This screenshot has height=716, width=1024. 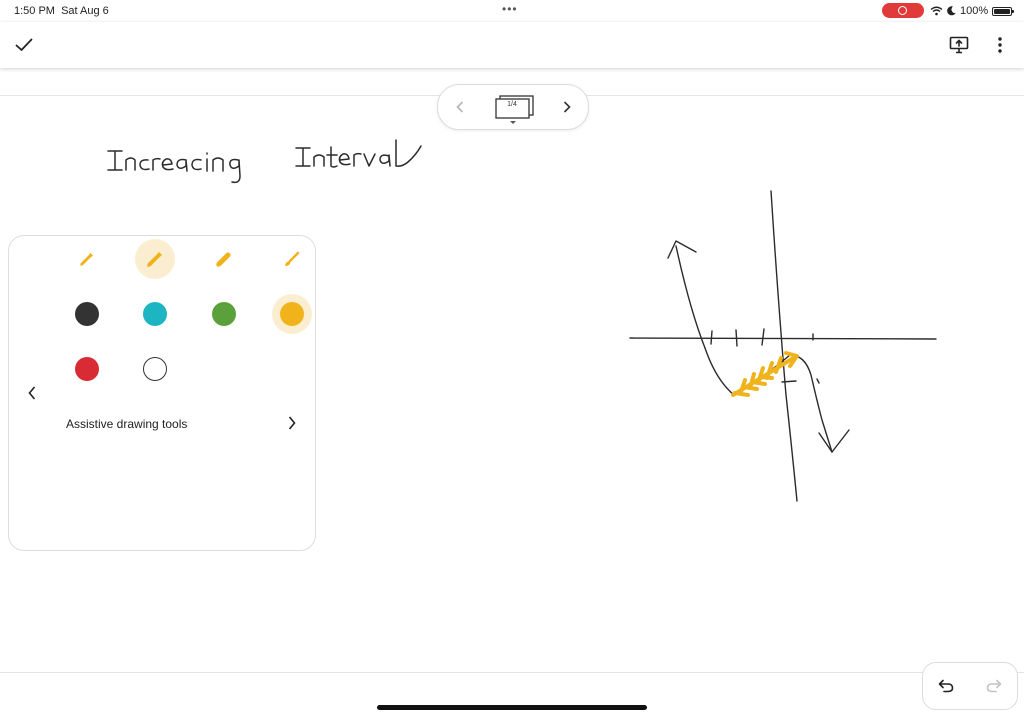 What do you see at coordinates (951, 11) in the screenshot?
I see `moon-icon` at bounding box center [951, 11].